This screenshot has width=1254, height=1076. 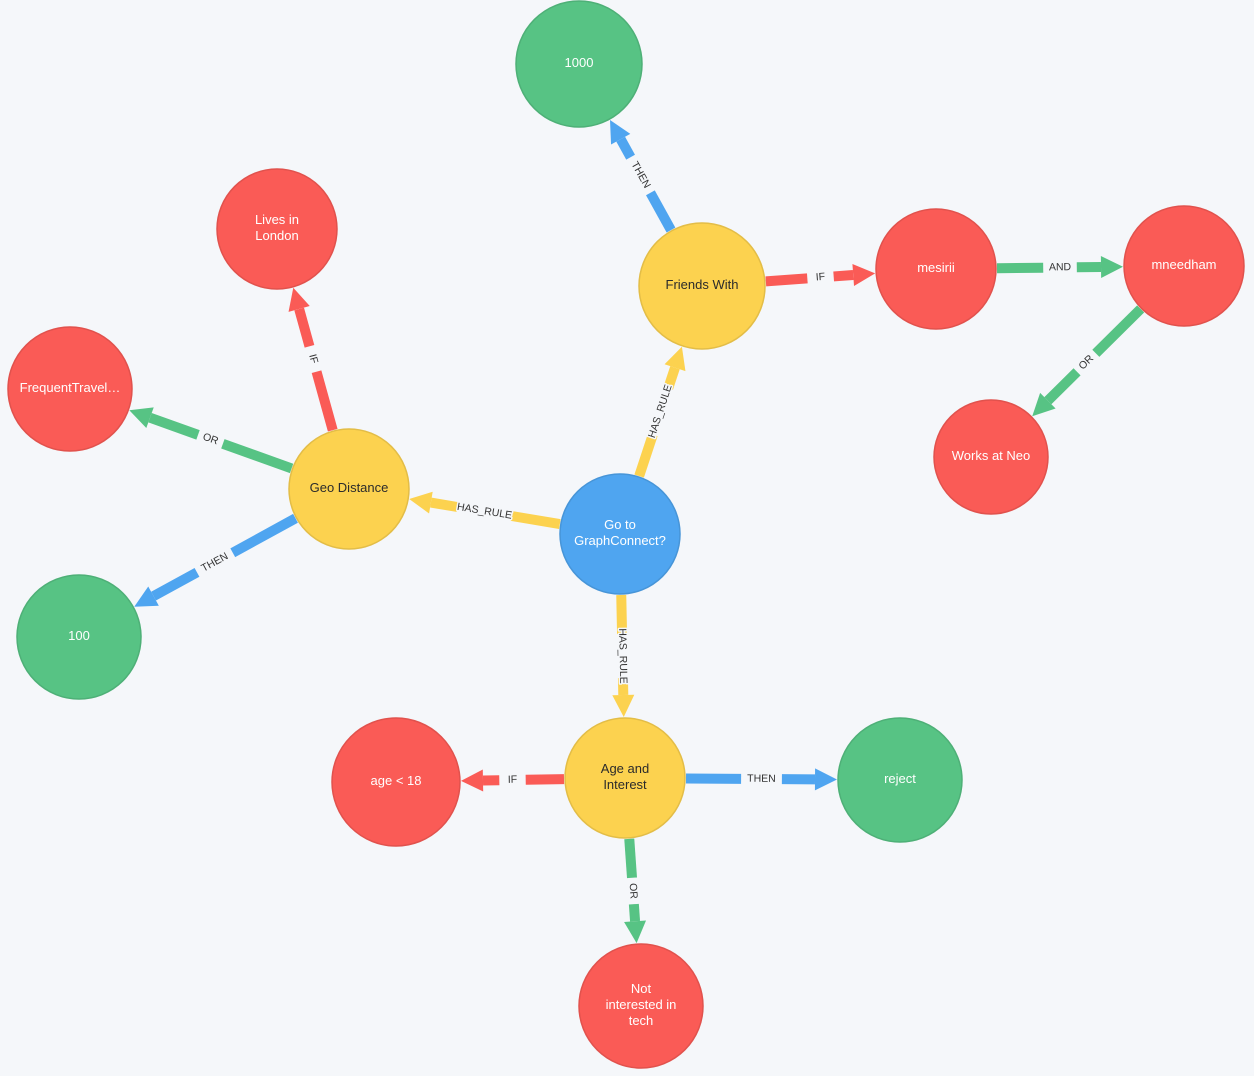 I want to click on graph-node-geodist: Geo Distance, so click(x=349, y=489).